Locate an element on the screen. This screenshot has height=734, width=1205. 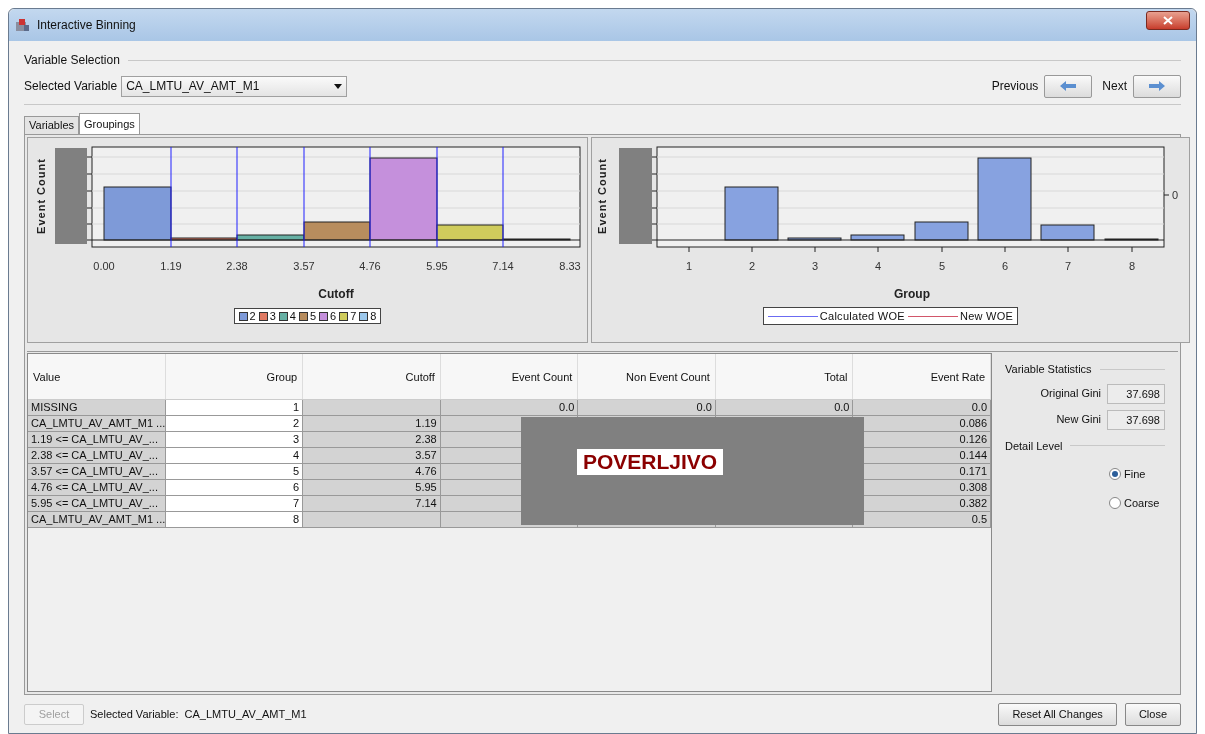
tick-label: 3 is located at coordinates (815, 266).